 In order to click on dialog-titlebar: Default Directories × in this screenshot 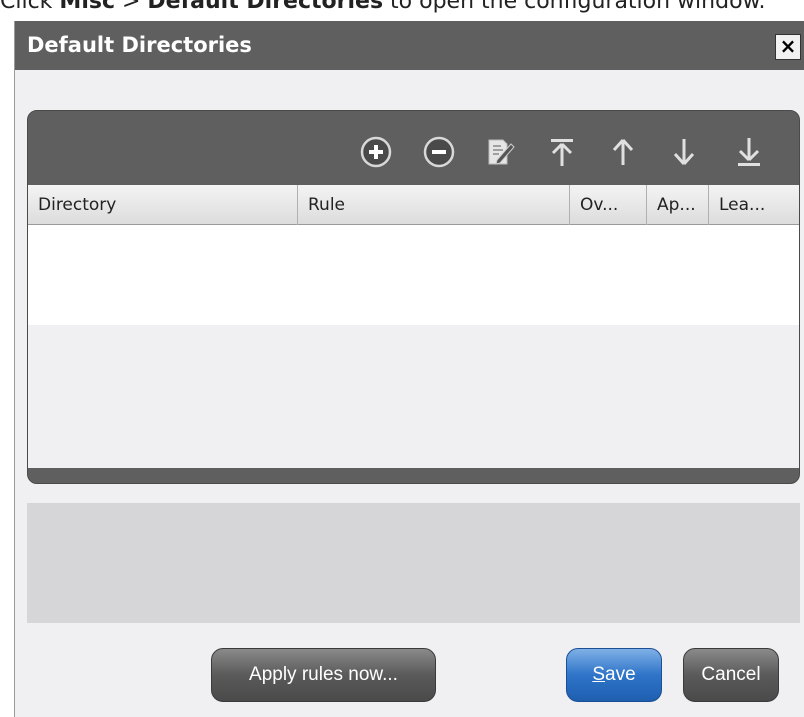, I will do `click(409, 45)`.